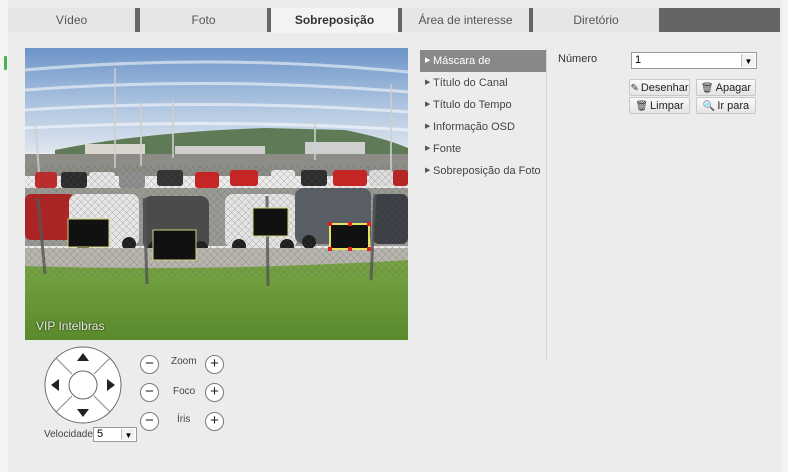  Describe the element at coordinates (483, 149) in the screenshot. I see `menu-item-fonte: ▶ Fonte` at that location.